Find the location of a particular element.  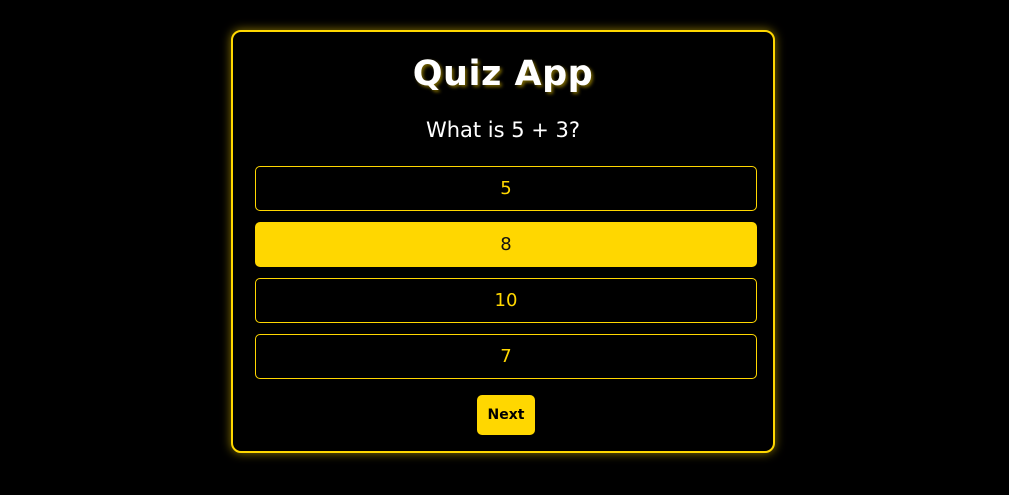

app-title: Quiz App is located at coordinates (503, 74).